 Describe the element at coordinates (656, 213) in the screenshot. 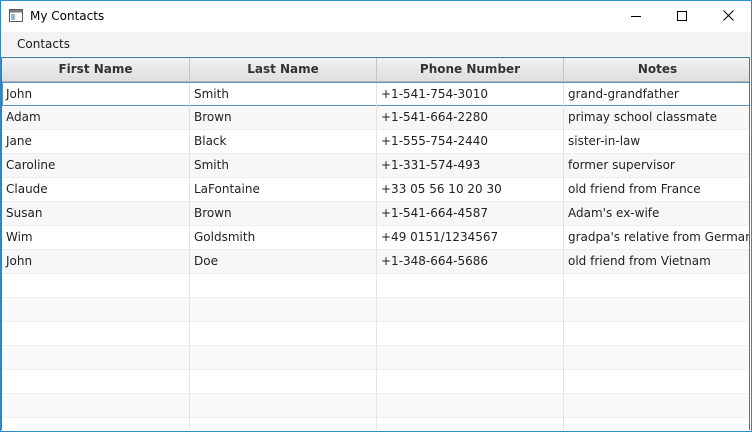

I see `cell-notes: Adam's ex-wife` at that location.